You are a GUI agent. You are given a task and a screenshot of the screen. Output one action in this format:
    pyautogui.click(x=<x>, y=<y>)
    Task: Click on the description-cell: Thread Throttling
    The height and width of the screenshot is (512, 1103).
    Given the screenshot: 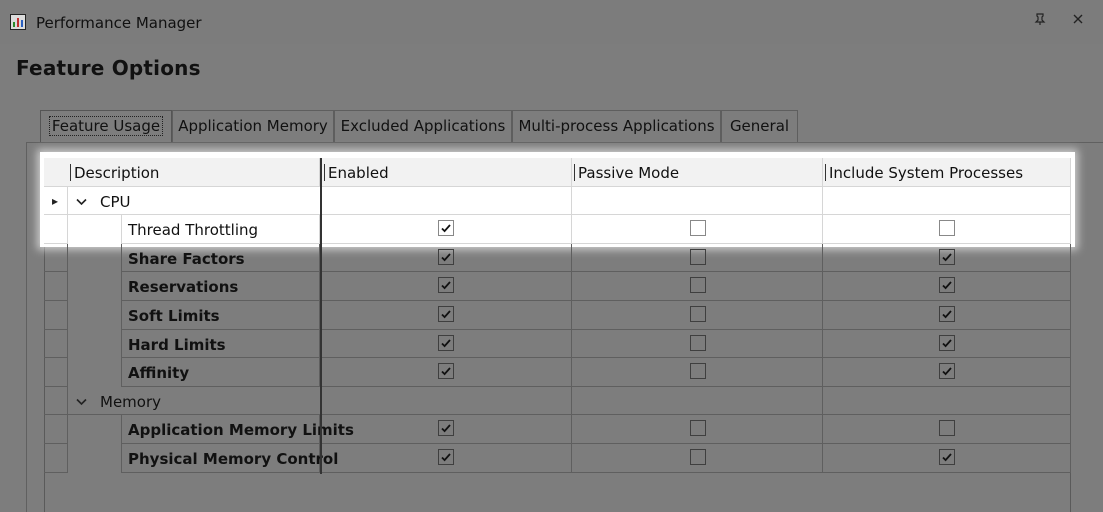 What is the action you would take?
    pyautogui.click(x=221, y=229)
    